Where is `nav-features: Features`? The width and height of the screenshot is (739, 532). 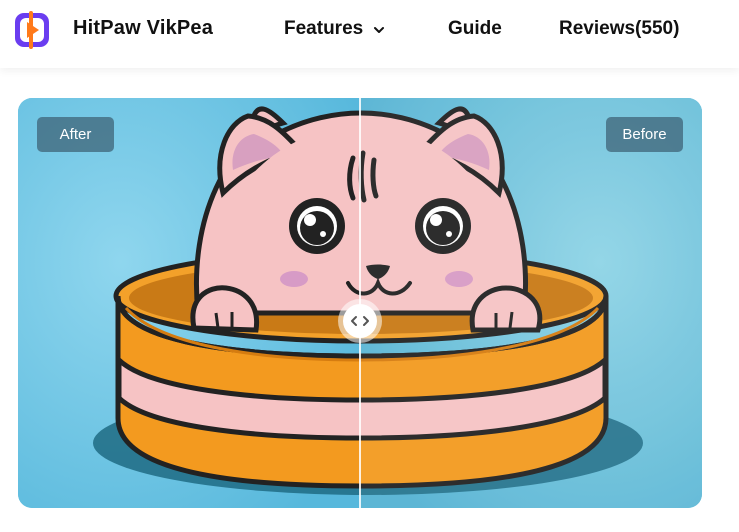
nav-features: Features is located at coordinates (334, 29).